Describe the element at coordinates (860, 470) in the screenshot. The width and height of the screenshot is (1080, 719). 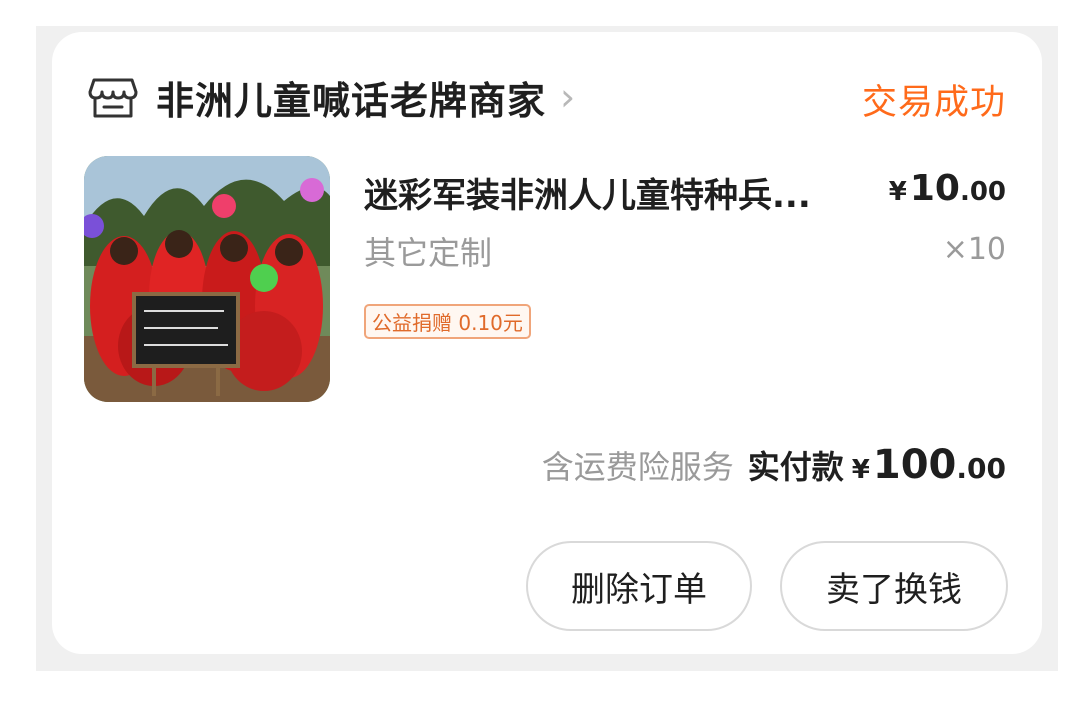
I see `total-symbol: ¥` at that location.